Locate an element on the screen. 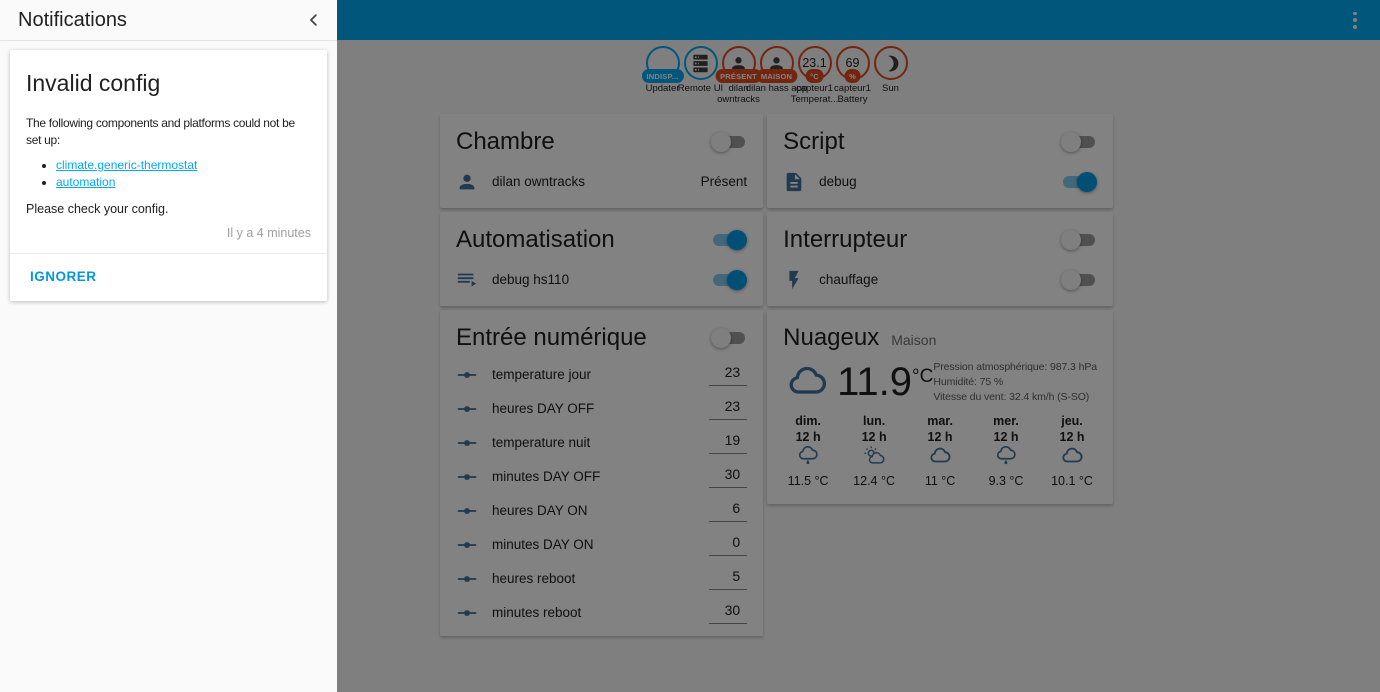 The height and width of the screenshot is (692, 1380). notification-links: climate.generic-thermostat automation is located at coordinates (168, 173).